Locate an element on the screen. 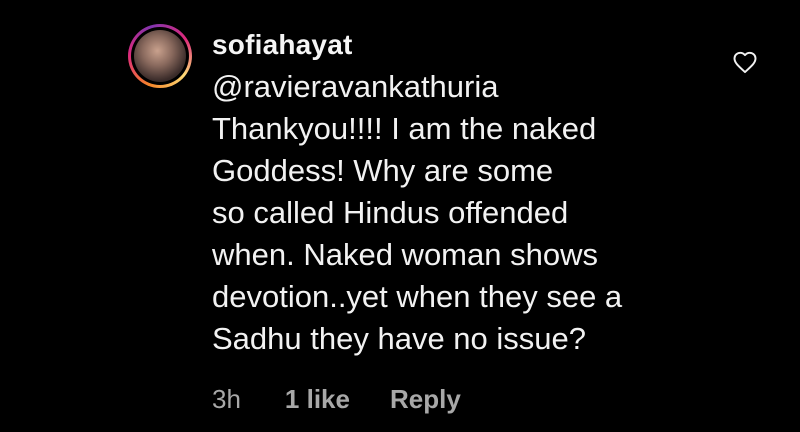  avatar-gap is located at coordinates (160, 56).